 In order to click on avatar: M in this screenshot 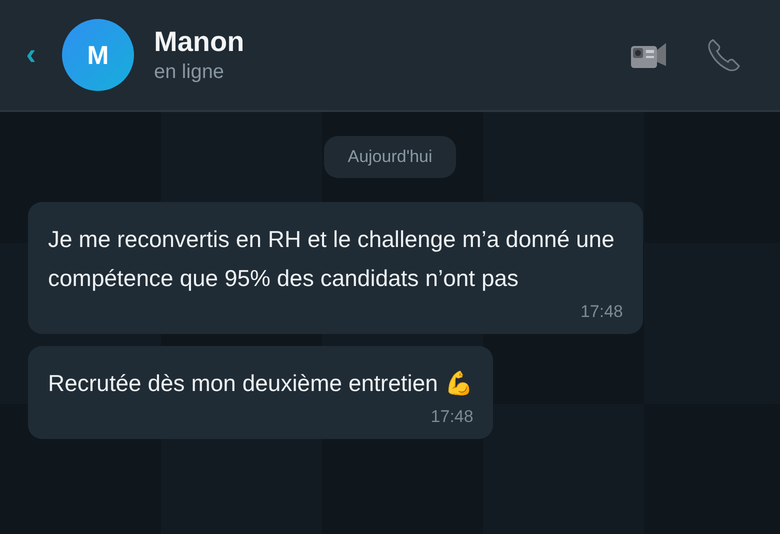, I will do `click(98, 55)`.